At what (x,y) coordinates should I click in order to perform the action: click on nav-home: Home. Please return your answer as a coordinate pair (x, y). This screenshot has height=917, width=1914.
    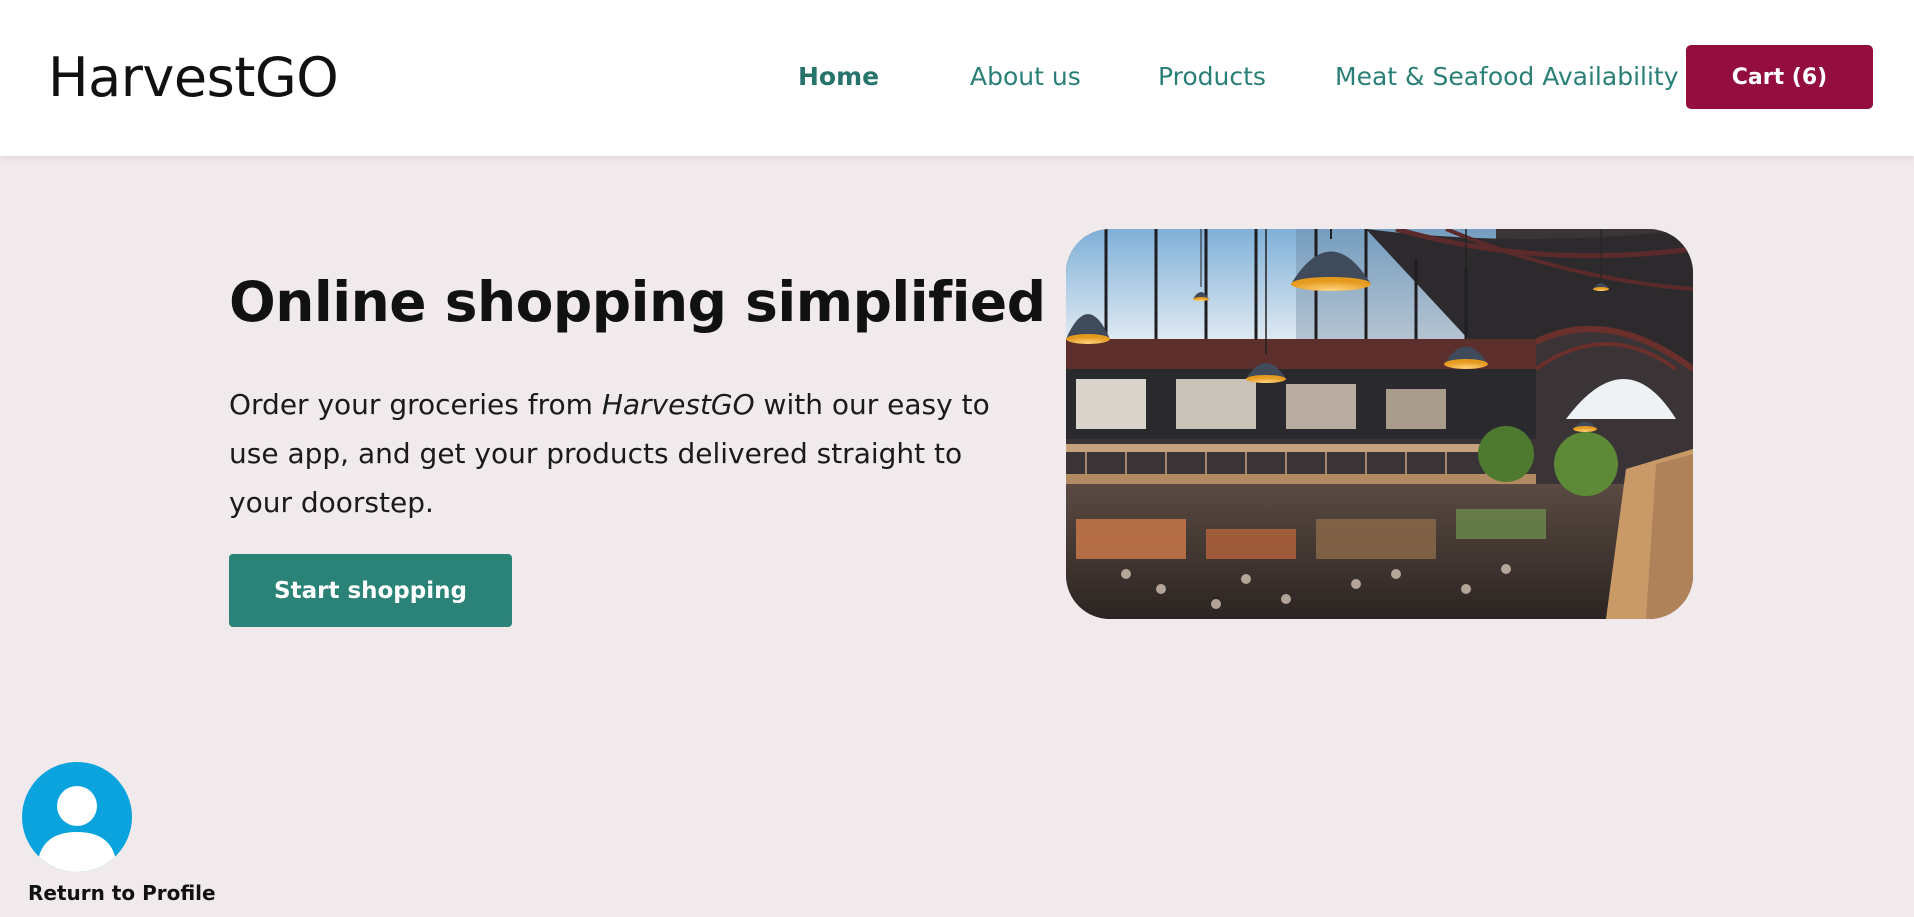
    Looking at the image, I should click on (838, 76).